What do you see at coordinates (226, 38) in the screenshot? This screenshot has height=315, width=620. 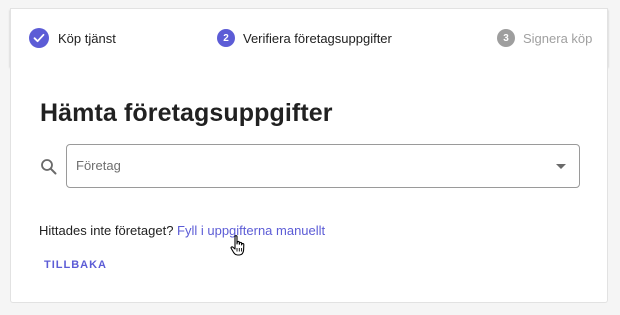 I see `step-number-badge: 2` at bounding box center [226, 38].